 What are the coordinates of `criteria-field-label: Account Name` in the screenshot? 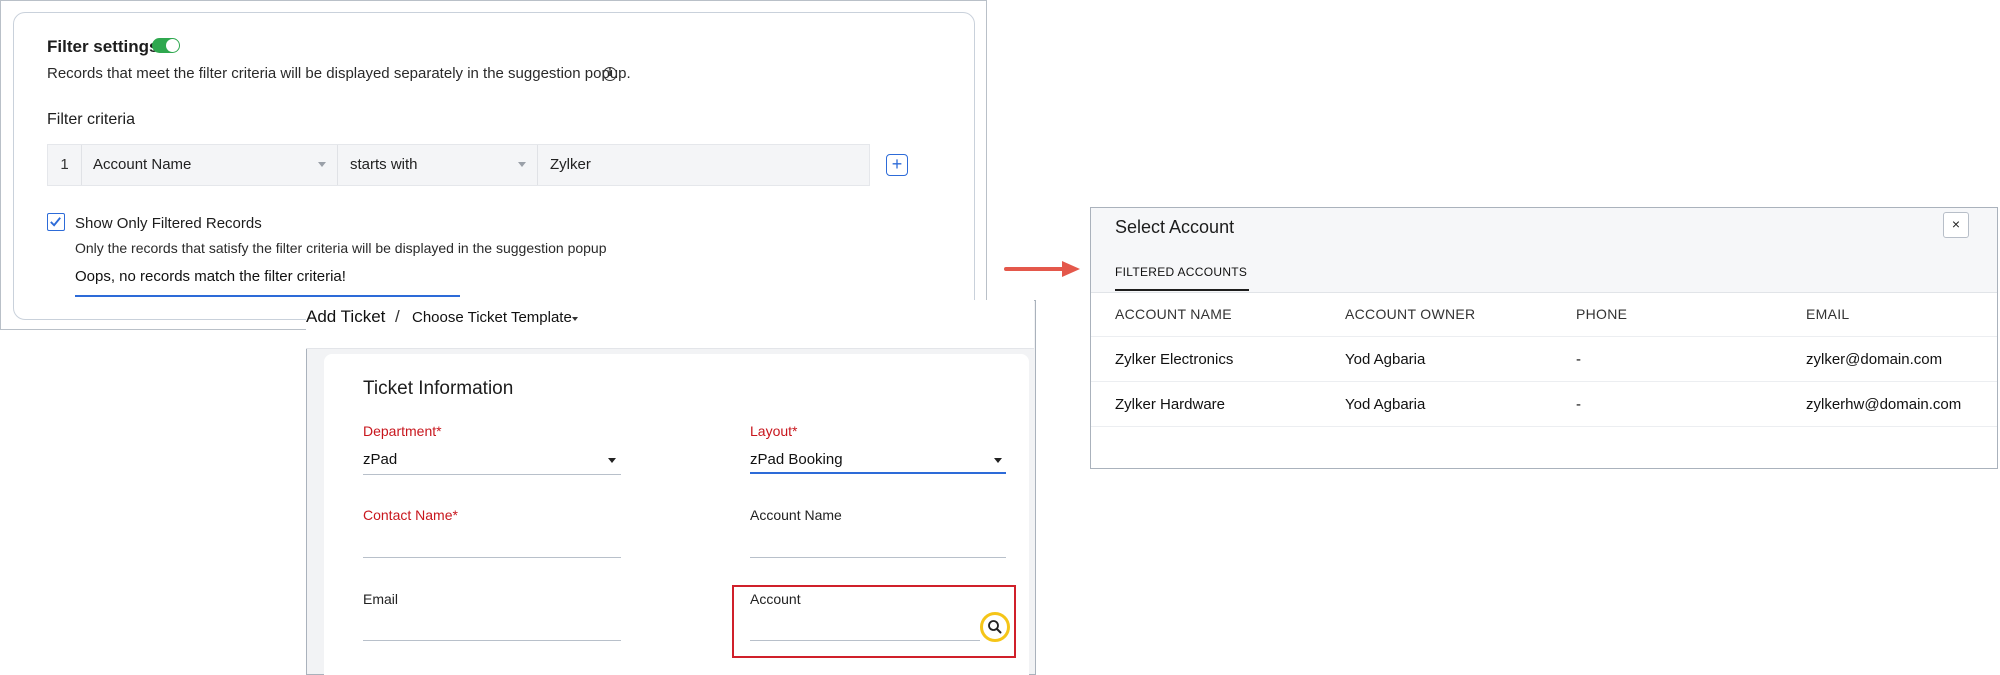 It's located at (142, 164).